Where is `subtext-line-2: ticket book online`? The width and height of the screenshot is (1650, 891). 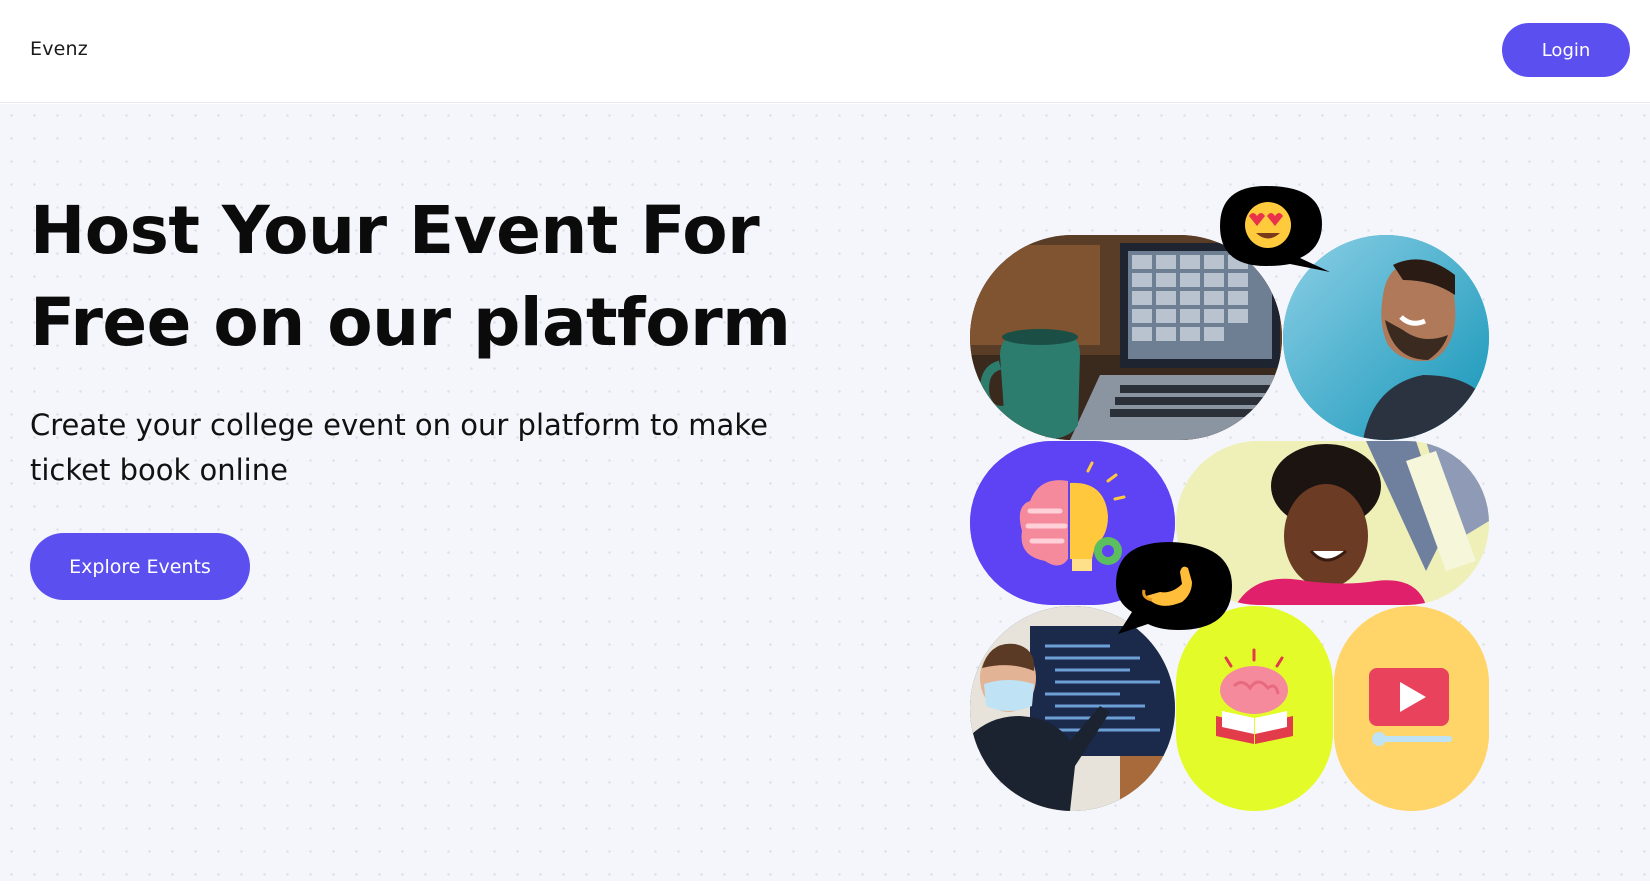 subtext-line-2: ticket book online is located at coordinates (159, 470).